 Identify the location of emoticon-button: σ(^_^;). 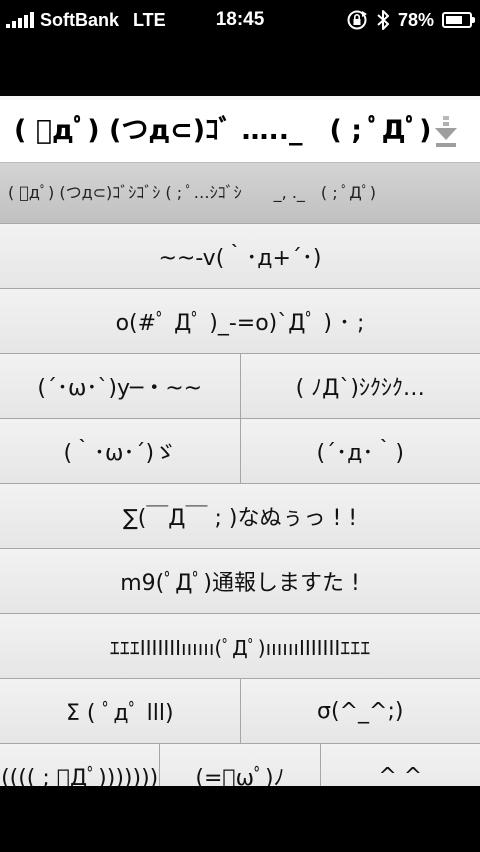
(360, 711).